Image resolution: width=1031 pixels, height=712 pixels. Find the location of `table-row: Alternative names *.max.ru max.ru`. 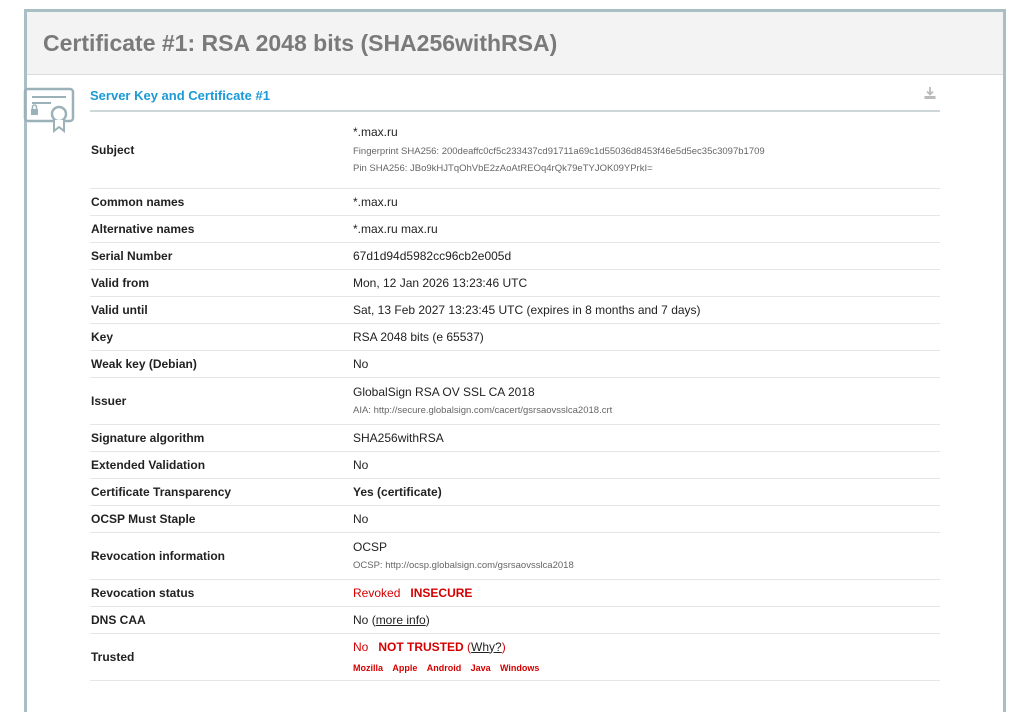

table-row: Alternative names *.max.ru max.ru is located at coordinates (515, 229).